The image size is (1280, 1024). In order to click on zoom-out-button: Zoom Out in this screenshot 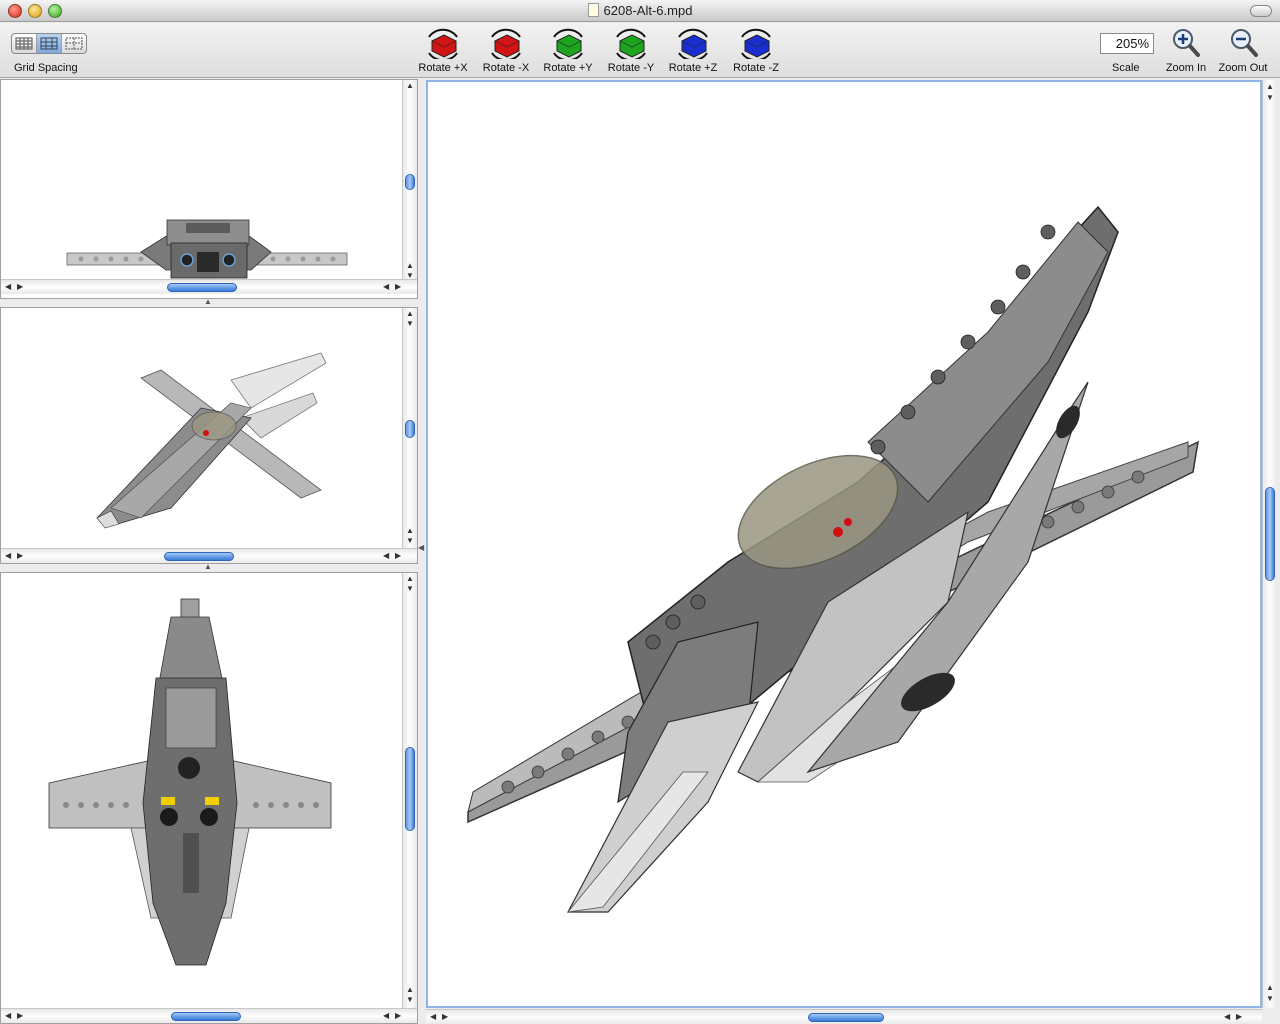, I will do `click(1243, 52)`.